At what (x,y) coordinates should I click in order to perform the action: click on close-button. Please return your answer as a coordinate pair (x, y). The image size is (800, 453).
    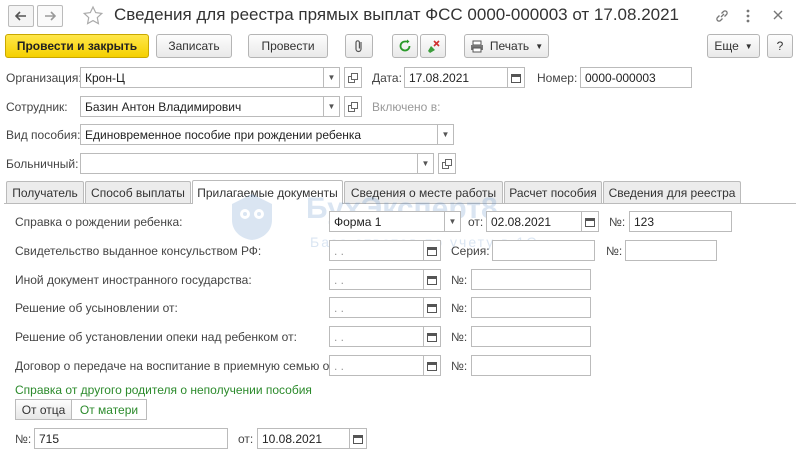
    Looking at the image, I should click on (778, 16).